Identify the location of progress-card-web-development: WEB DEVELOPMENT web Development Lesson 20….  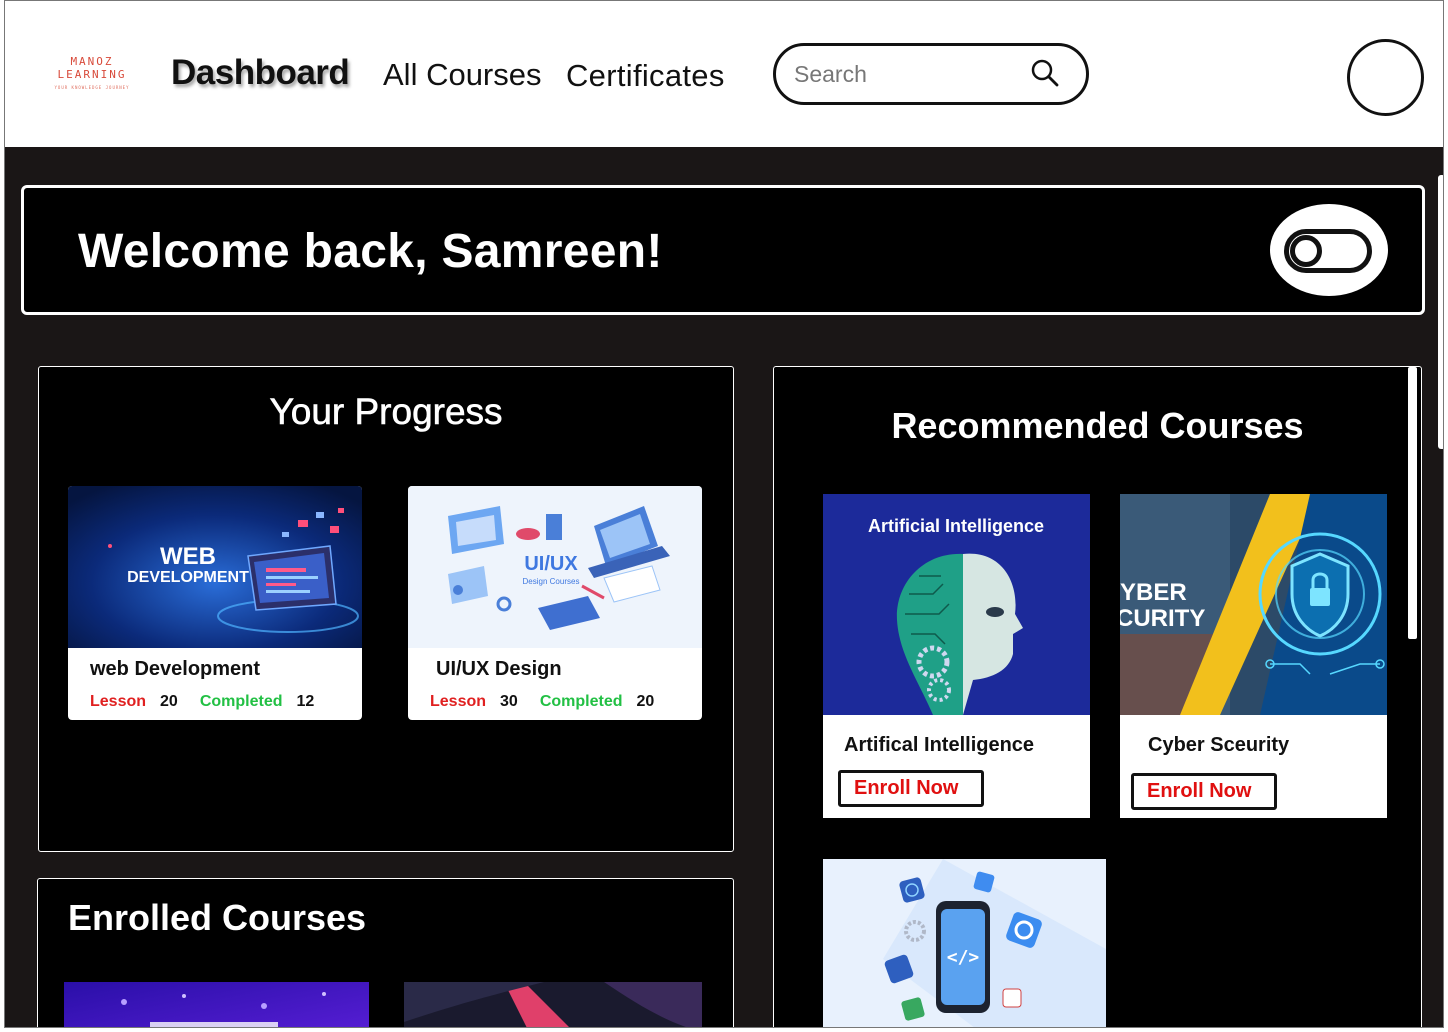
(215, 603).